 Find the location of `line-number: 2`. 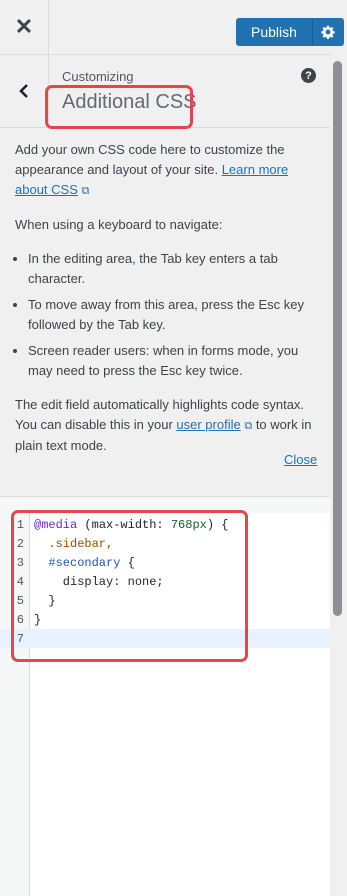

line-number: 2 is located at coordinates (20, 543).